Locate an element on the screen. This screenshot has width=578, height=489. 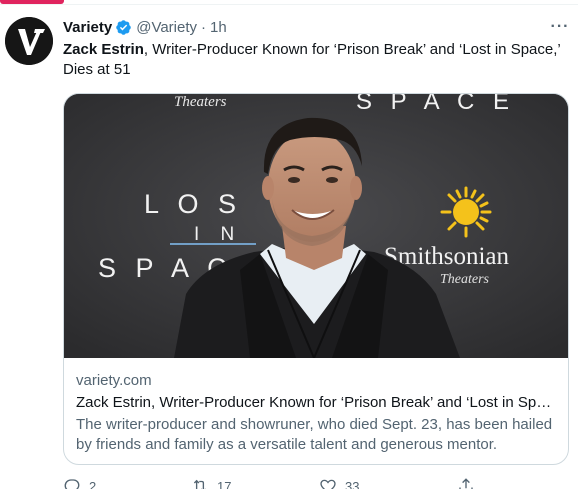
reply-icon is located at coordinates (72, 484).